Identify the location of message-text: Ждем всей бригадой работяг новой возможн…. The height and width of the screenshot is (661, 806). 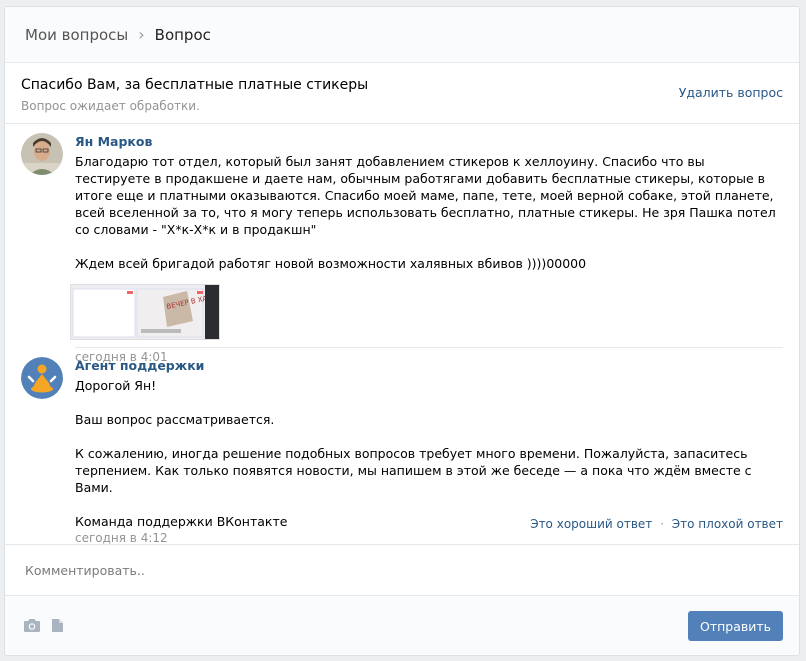
(331, 263).